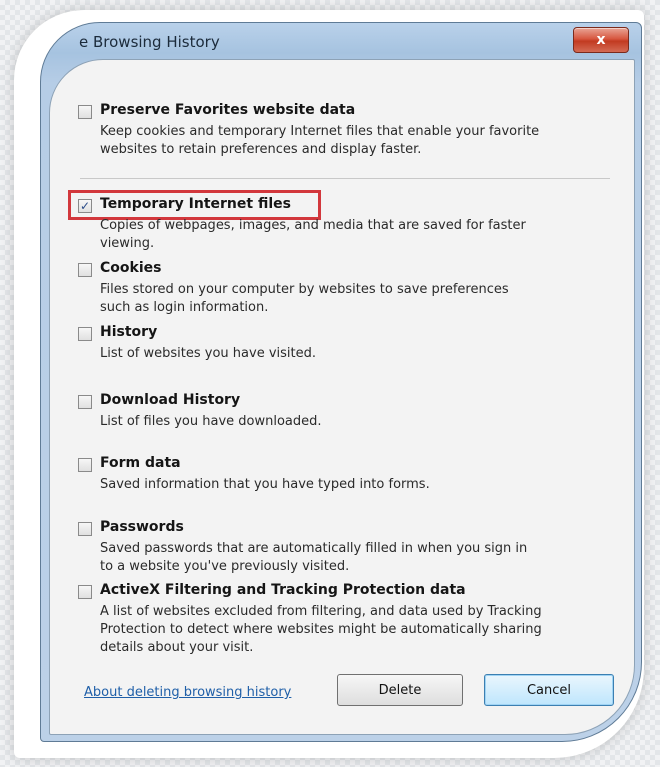 This screenshot has height=767, width=660. Describe the element at coordinates (400, 690) in the screenshot. I see `delete-button: Delete` at that location.